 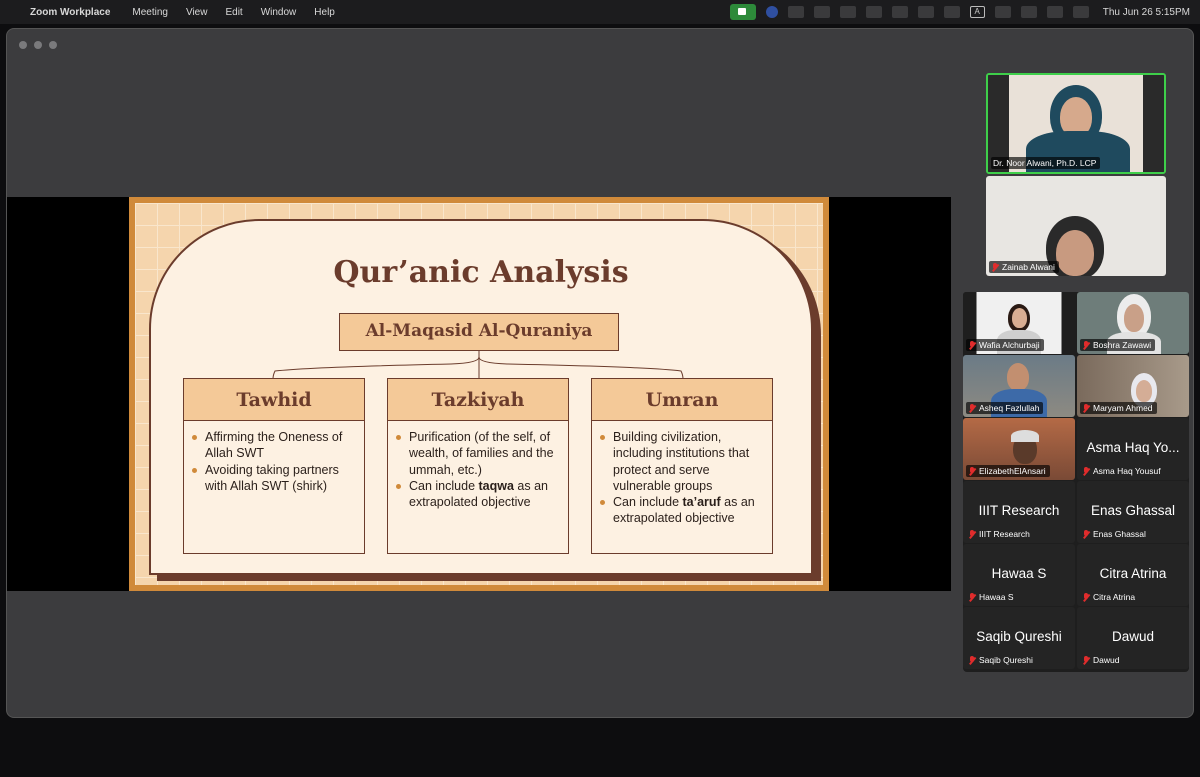 What do you see at coordinates (1054, 12) in the screenshot?
I see `search-icon` at bounding box center [1054, 12].